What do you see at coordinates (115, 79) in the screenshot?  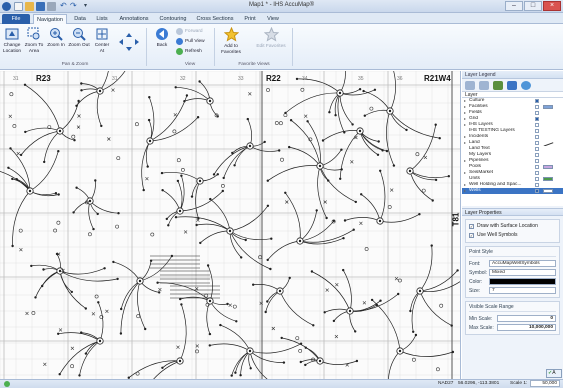 I see `section-number: 31` at bounding box center [115, 79].